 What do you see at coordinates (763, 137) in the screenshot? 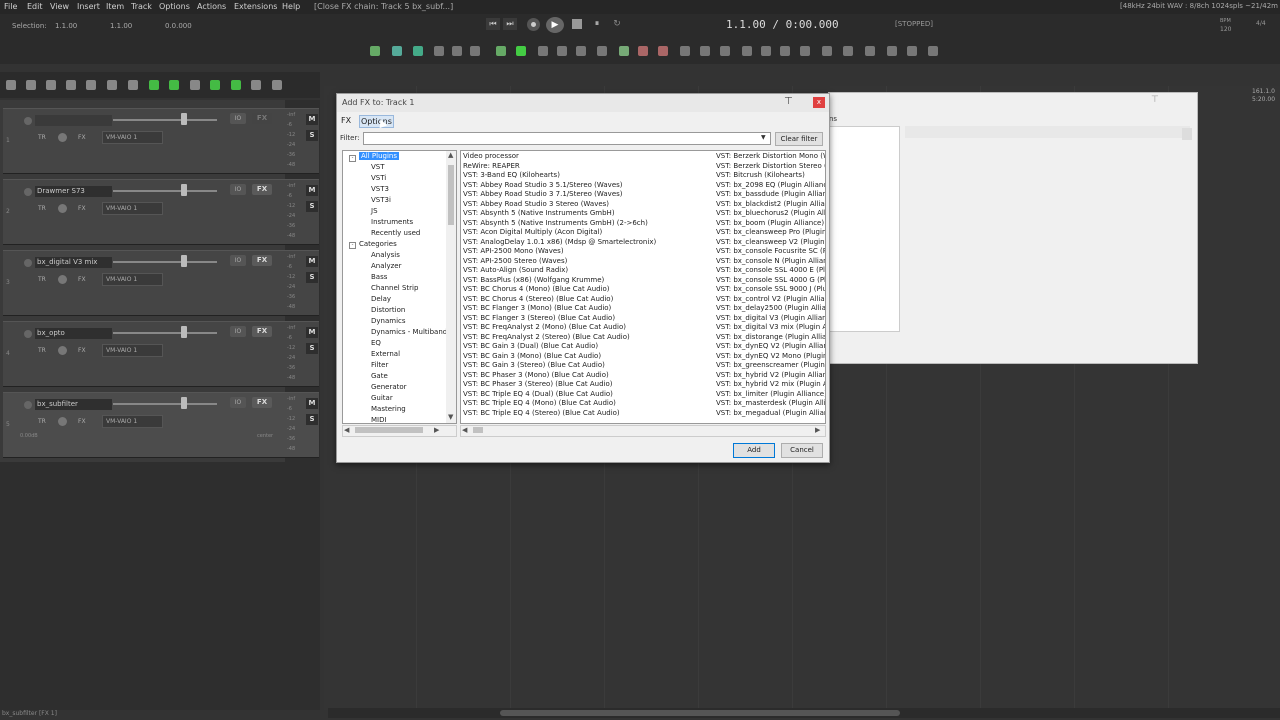
I see `chevron-down-icon: ▼` at bounding box center [763, 137].